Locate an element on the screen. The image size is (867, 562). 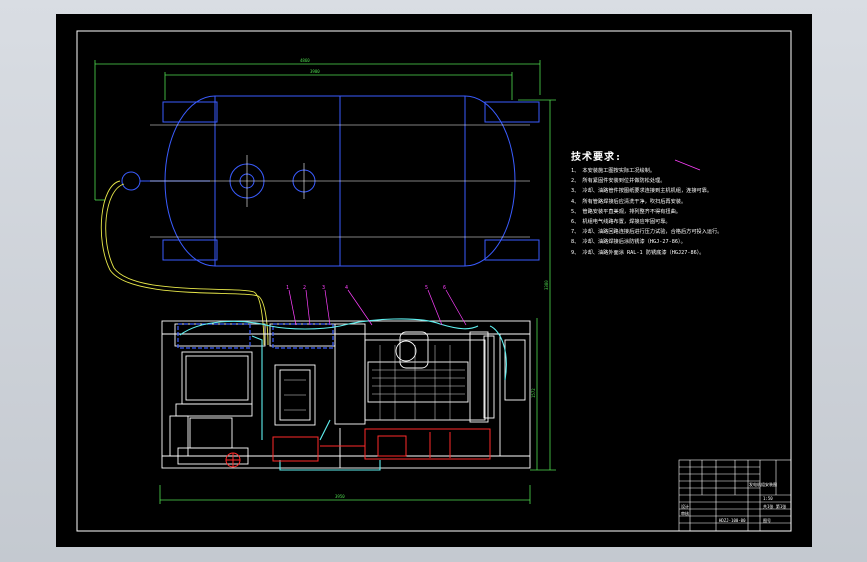
leader-label: 6 is located at coordinates (444, 288).